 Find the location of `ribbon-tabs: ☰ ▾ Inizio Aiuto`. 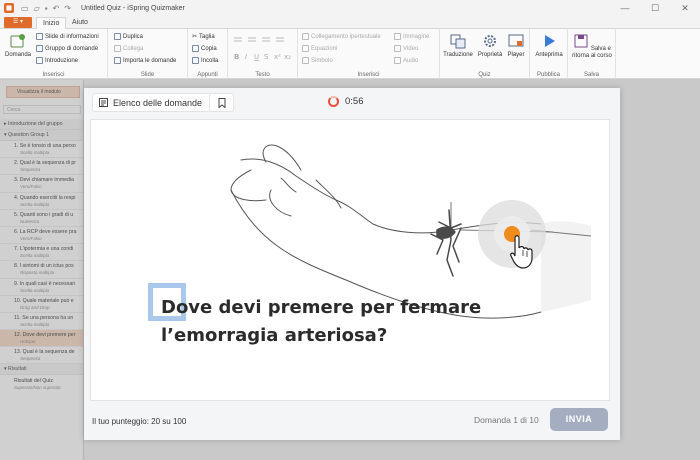

ribbon-tabs: ☰ ▾ Inizio Aiuto is located at coordinates (350, 22).